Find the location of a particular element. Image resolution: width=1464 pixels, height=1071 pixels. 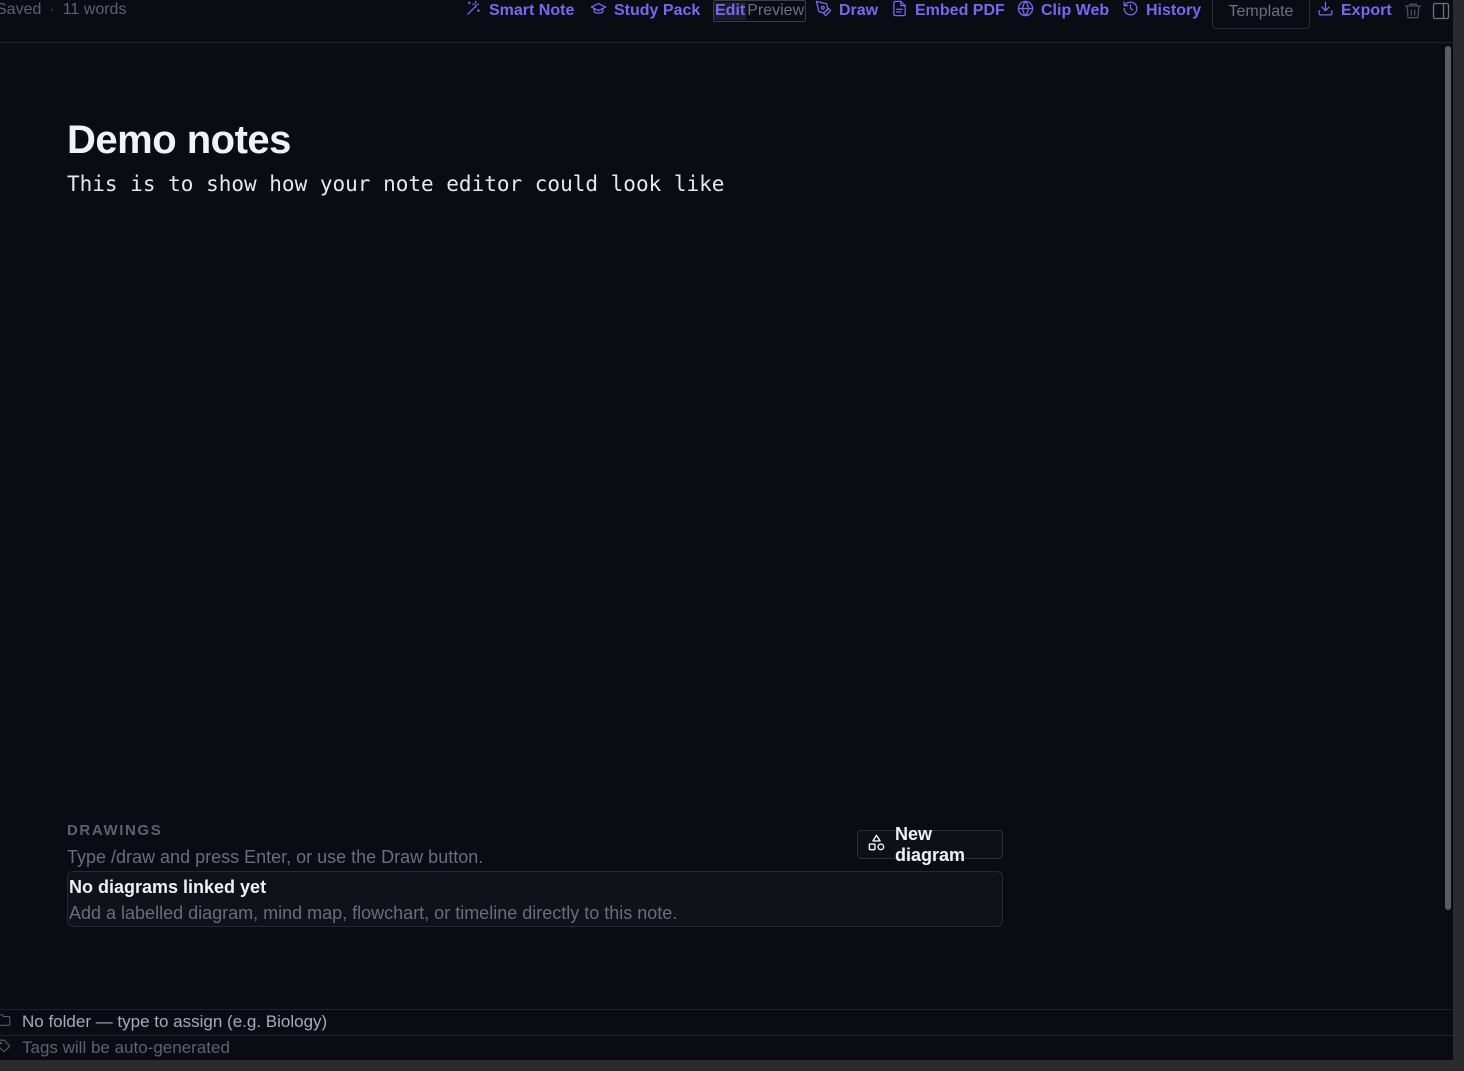

tags-placeholder: Tags will be auto-generated is located at coordinates (126, 1047).